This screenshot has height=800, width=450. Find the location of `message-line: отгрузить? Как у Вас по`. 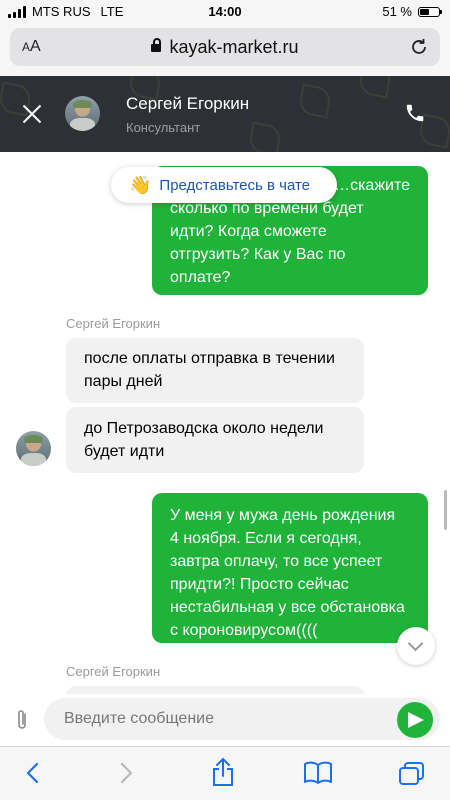

message-line: отгрузить? Как у Вас по is located at coordinates (258, 254).